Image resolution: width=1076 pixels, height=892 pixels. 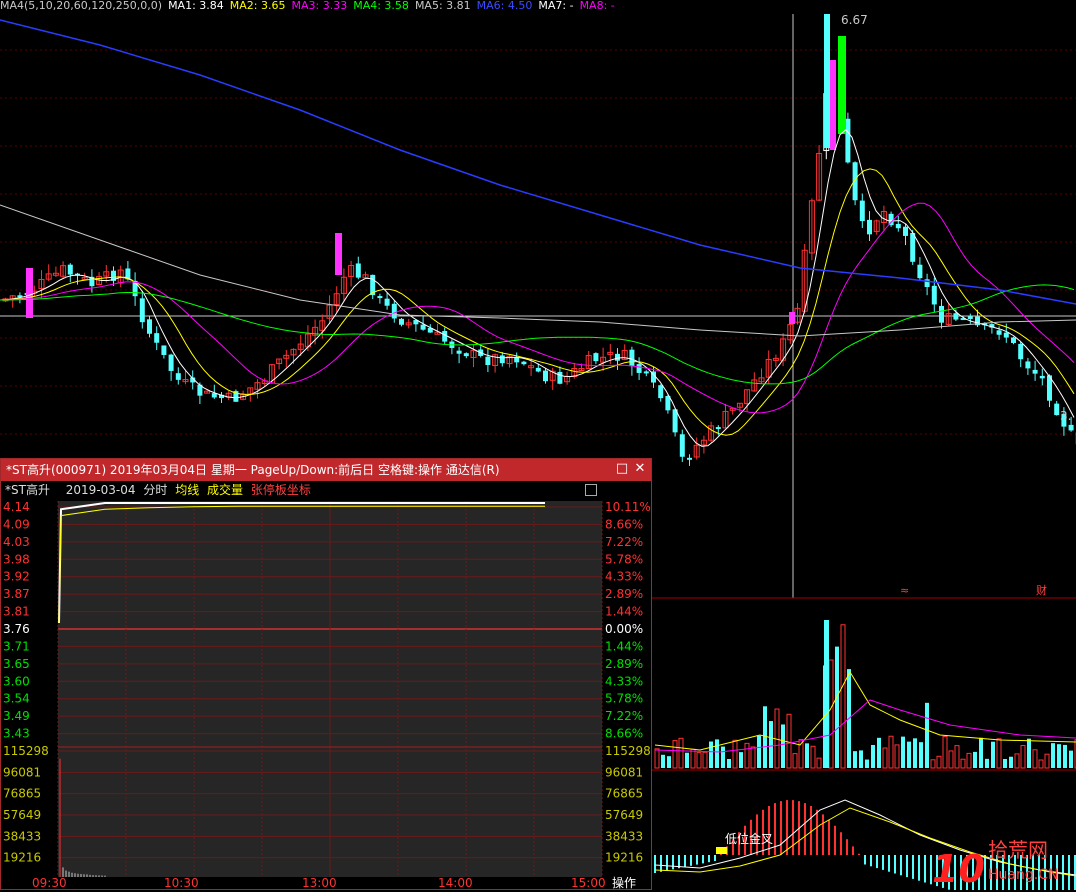 I want to click on ma-legend-item: MA8: -, so click(x=597, y=6).